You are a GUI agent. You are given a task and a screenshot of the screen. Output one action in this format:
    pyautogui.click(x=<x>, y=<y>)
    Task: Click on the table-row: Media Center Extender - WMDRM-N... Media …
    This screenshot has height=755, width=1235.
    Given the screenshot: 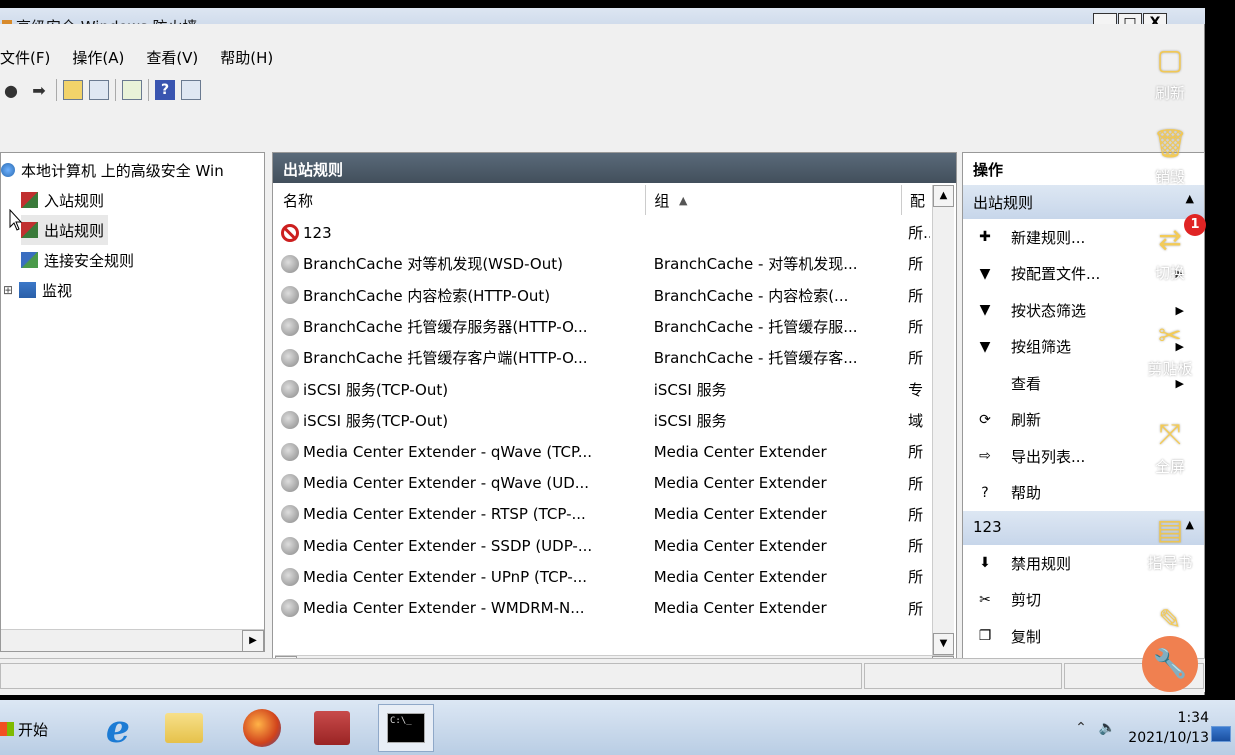 What is the action you would take?
    pyautogui.click(x=602, y=608)
    